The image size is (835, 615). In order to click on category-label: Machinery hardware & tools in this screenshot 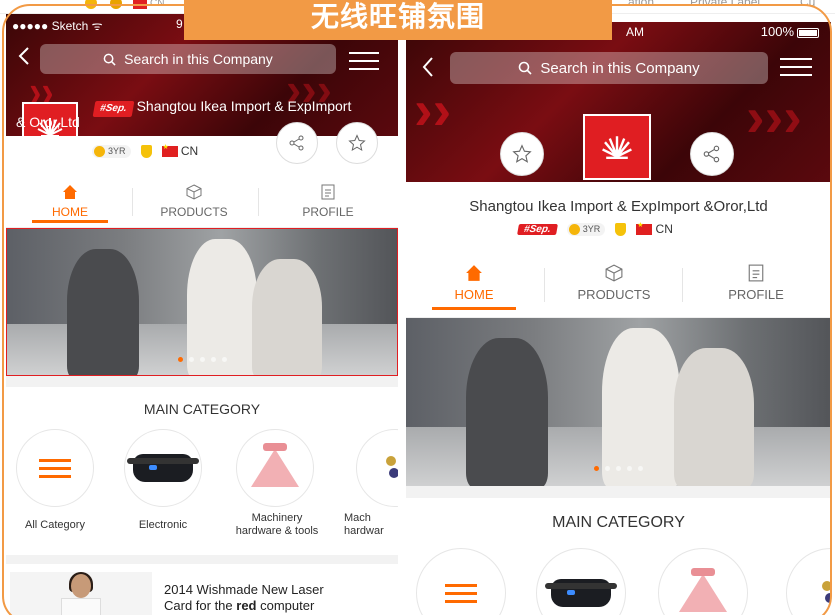, I will do `click(277, 524)`.